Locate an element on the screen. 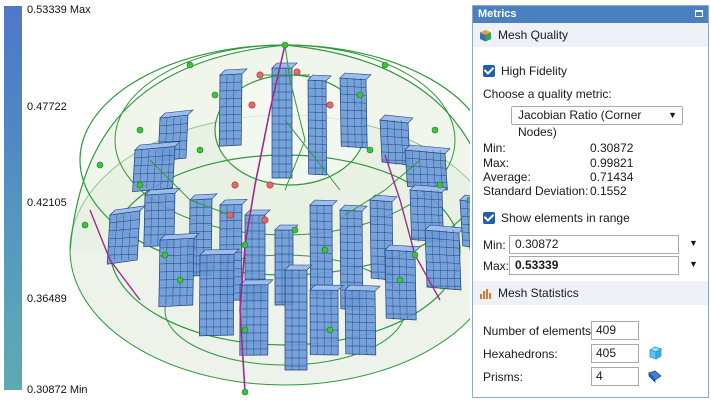  hexahedron-icon is located at coordinates (655, 353).